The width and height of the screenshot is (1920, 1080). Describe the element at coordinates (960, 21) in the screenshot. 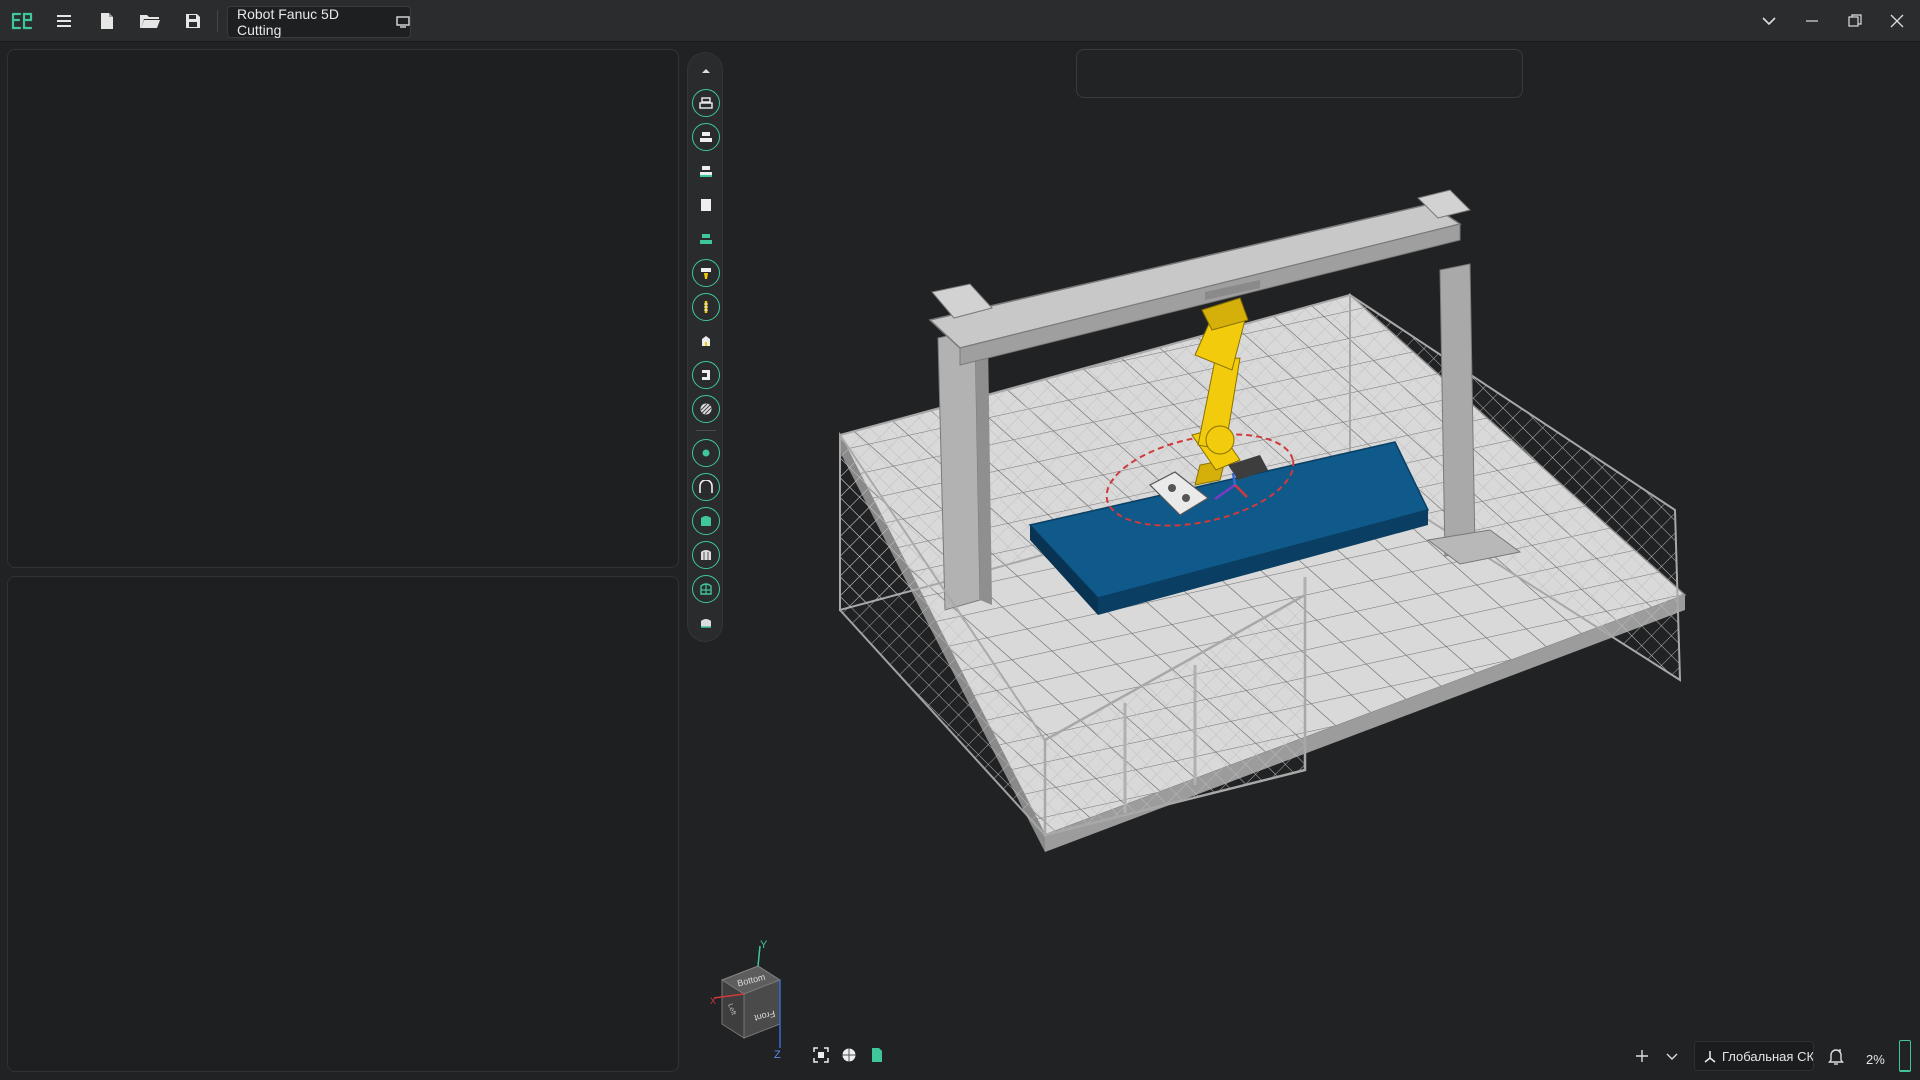

I see `title-bar: Robot Fanuc 5D Cutting` at that location.